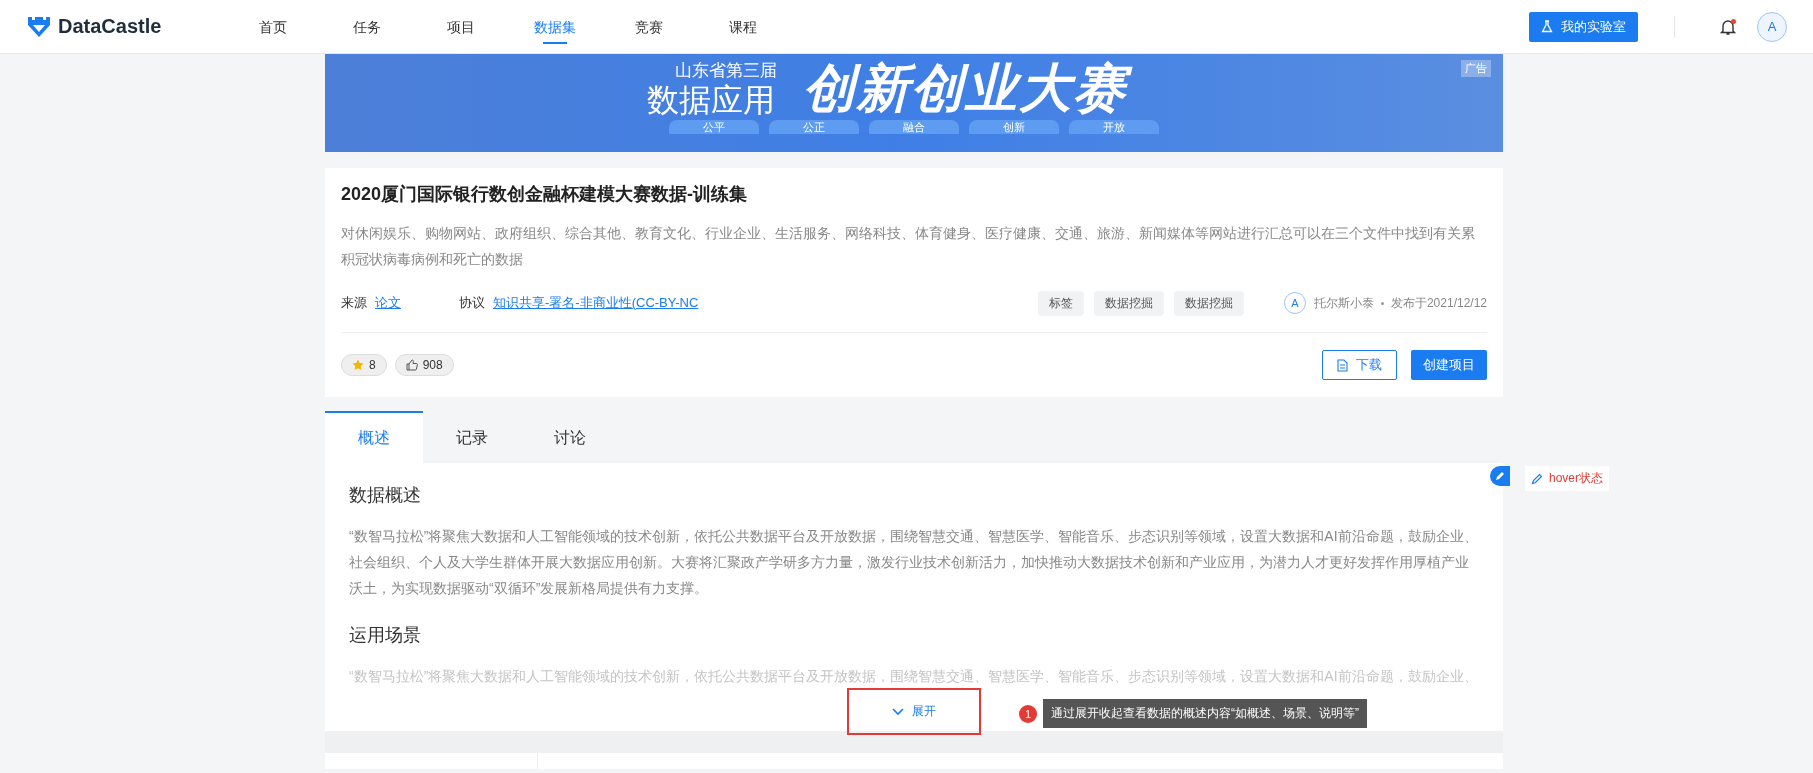 The height and width of the screenshot is (773, 1813). Describe the element at coordinates (1359, 365) in the screenshot. I see `download-button: 下载` at that location.